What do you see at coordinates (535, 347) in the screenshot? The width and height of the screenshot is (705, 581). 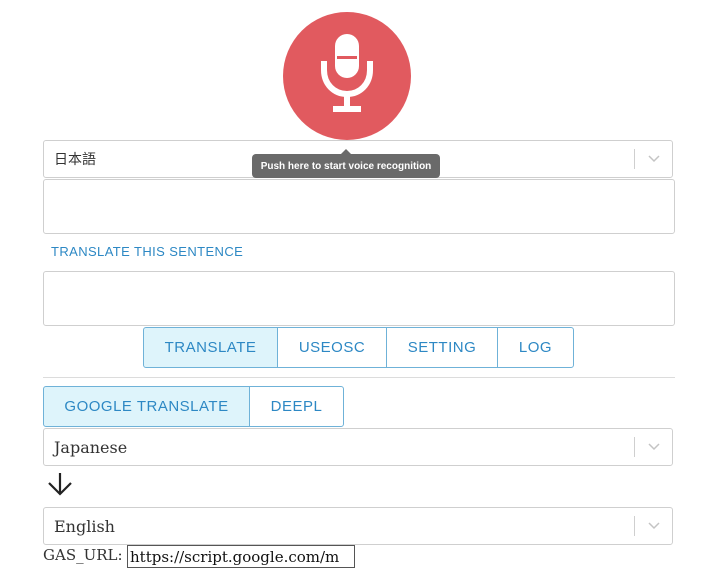 I see `tab-log: LOG` at bounding box center [535, 347].